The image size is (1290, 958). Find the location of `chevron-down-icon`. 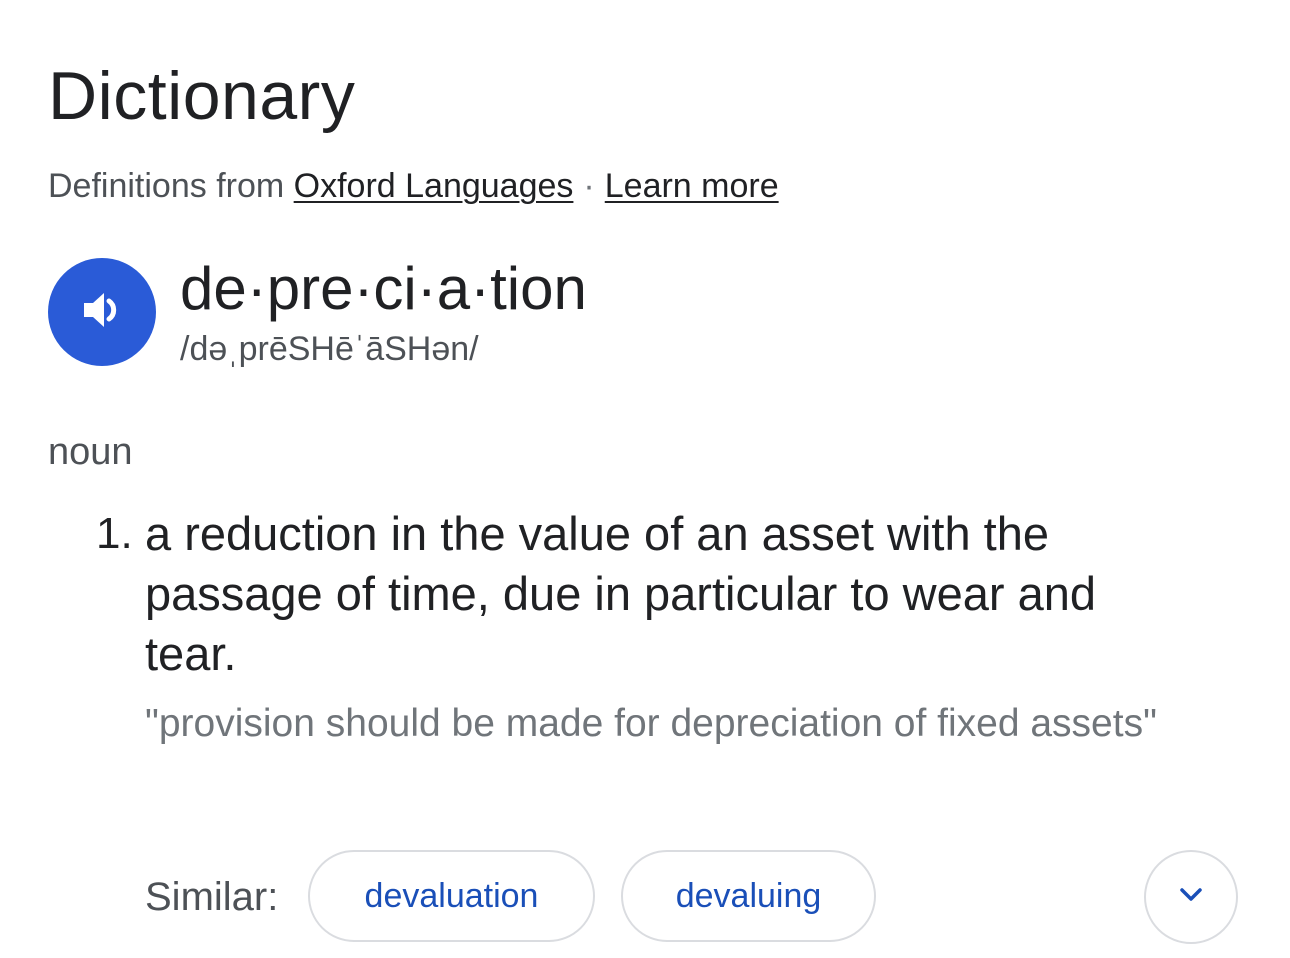

chevron-down-icon is located at coordinates (1191, 897).